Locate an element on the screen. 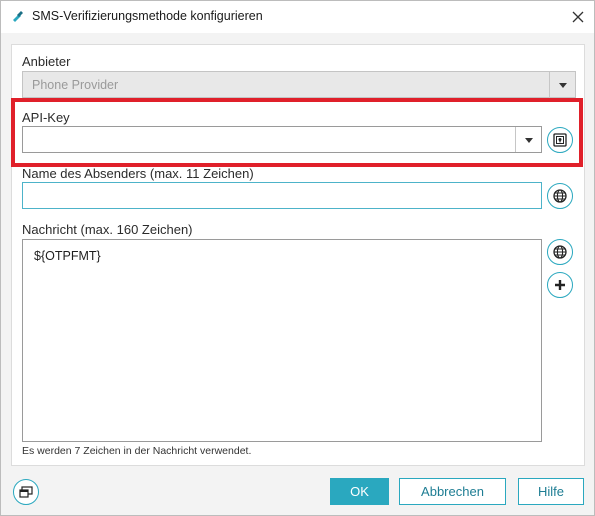 This screenshot has height=516, width=595. app-logo-icon is located at coordinates (18, 17).